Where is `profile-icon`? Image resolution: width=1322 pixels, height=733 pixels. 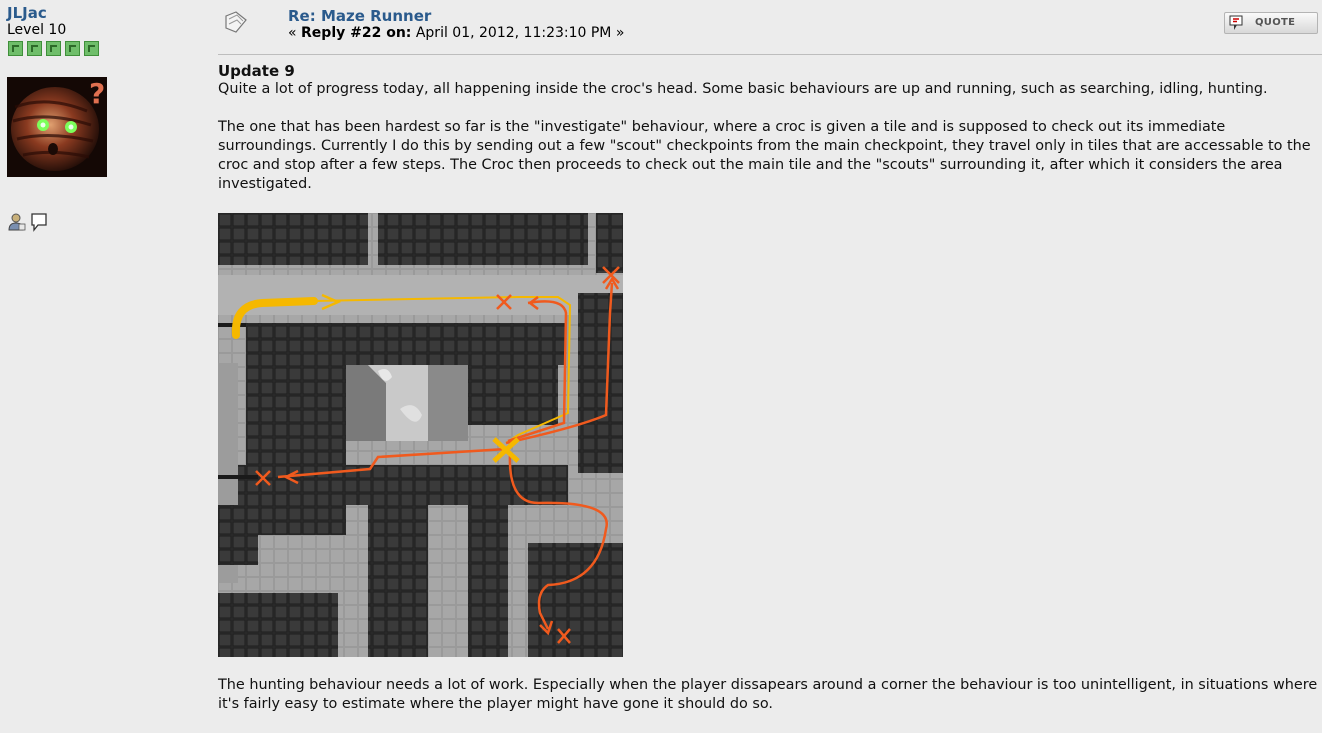
profile-icon is located at coordinates (17, 222).